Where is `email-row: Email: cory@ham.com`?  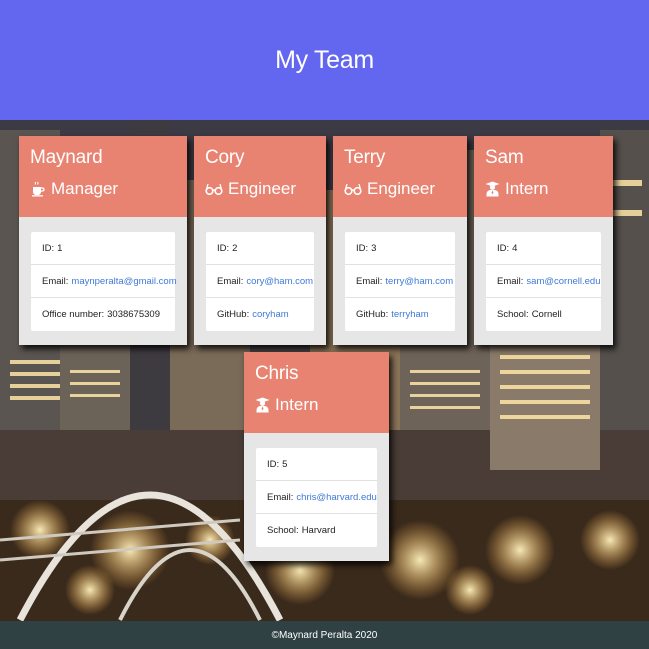 email-row: Email: cory@ham.com is located at coordinates (260, 281).